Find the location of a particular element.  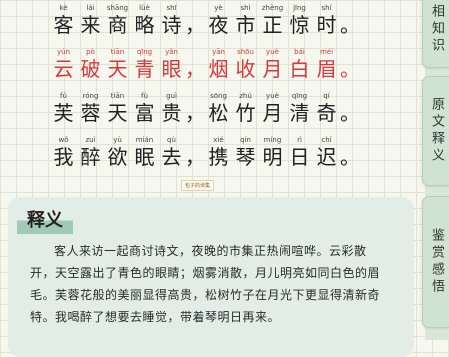

pinyin: yún is located at coordinates (63, 52).